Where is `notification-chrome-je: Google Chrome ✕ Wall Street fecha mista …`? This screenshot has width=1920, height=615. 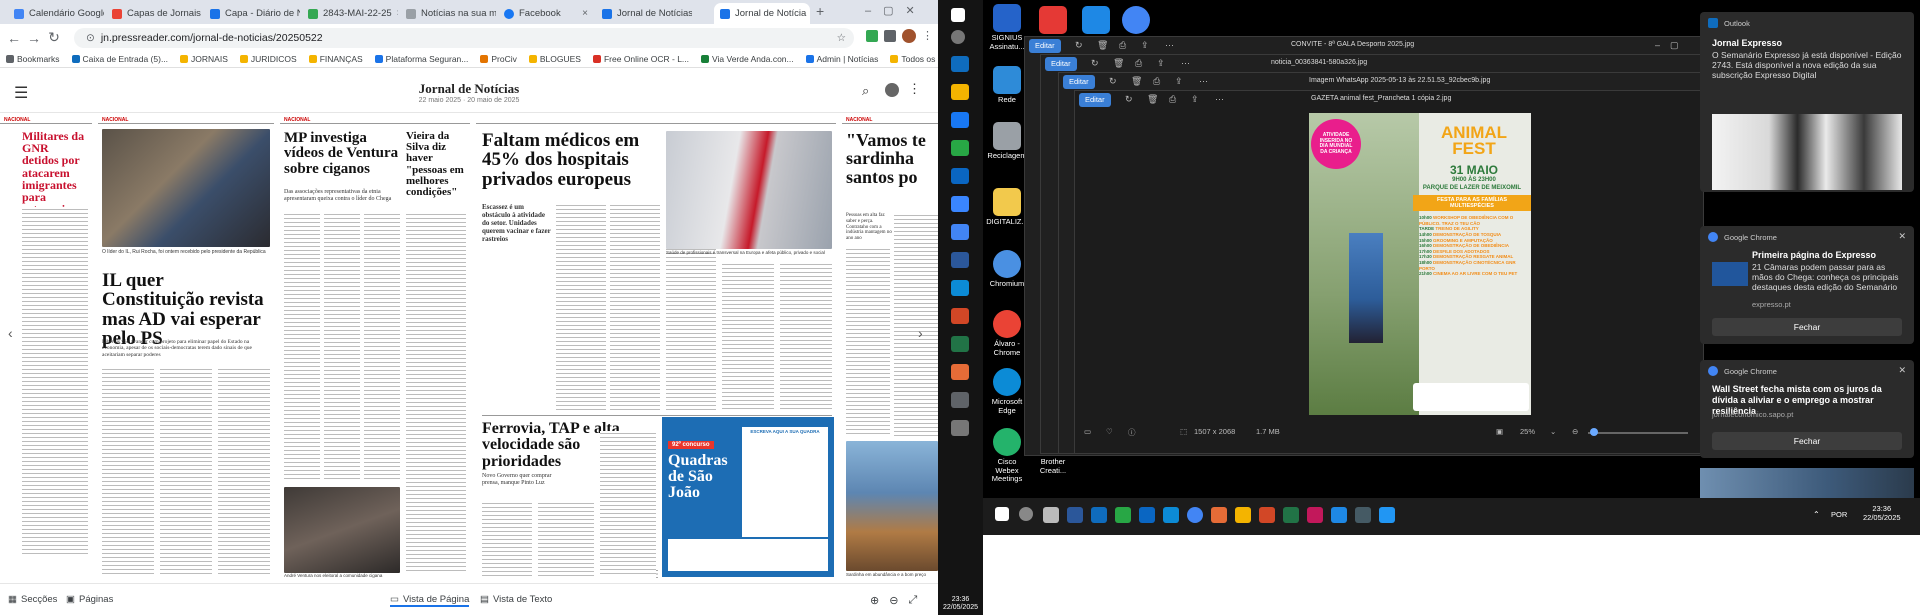 notification-chrome-je: Google Chrome ✕ Wall Street fecha mista … is located at coordinates (1807, 409).